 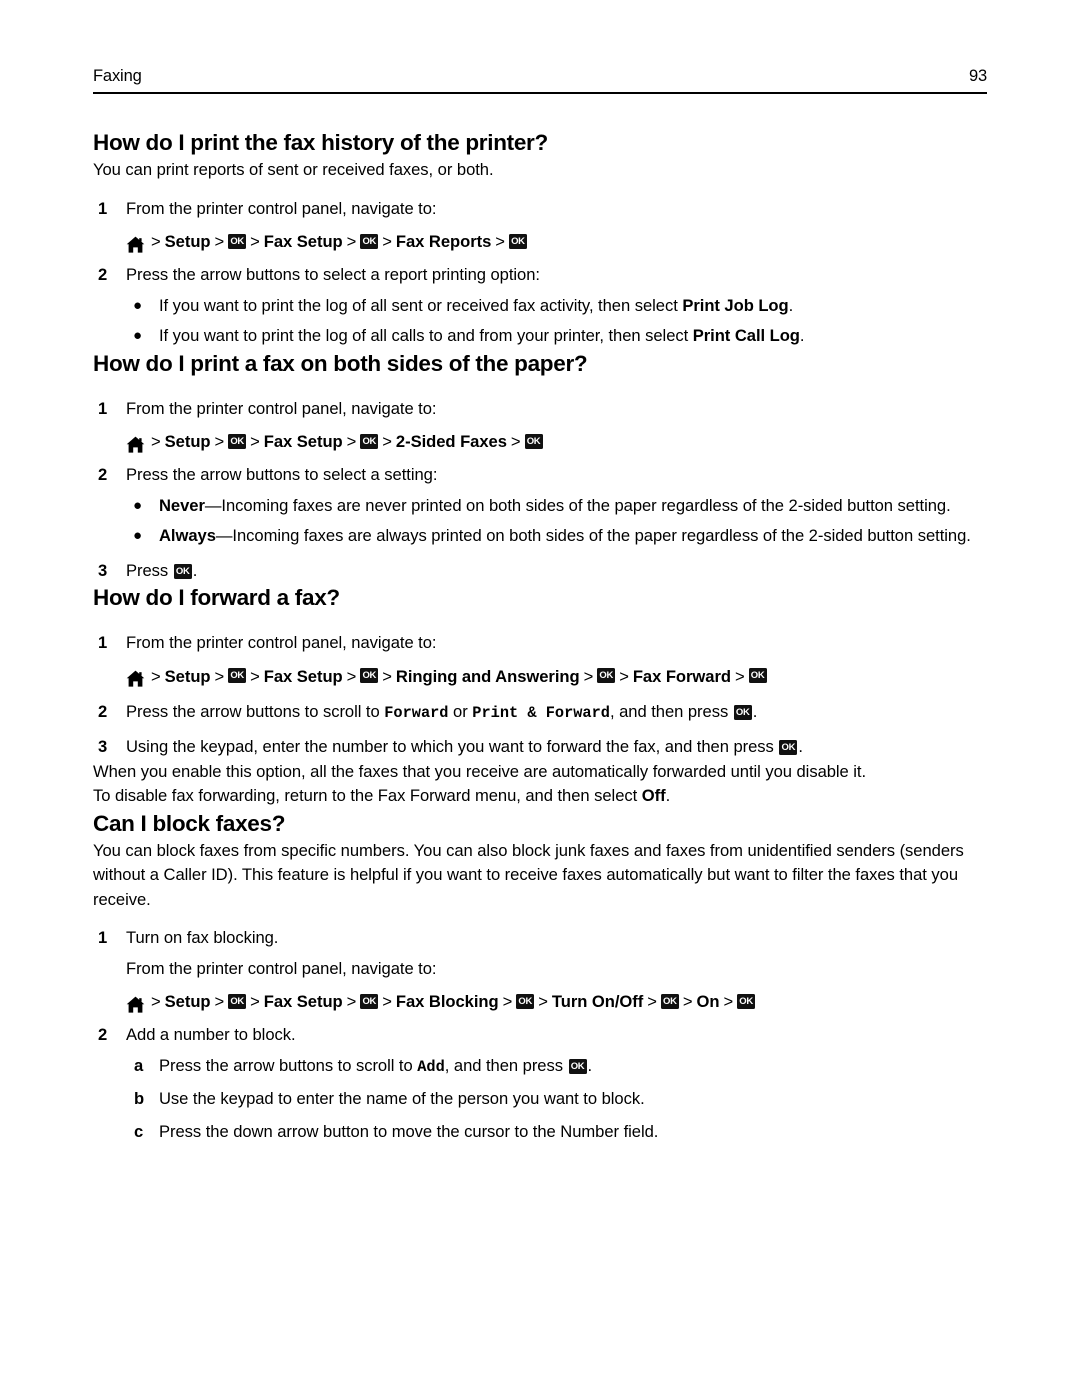 What do you see at coordinates (487, 676) in the screenshot?
I see `path-crumb-ringing-and-answering: Ringing and Answering` at bounding box center [487, 676].